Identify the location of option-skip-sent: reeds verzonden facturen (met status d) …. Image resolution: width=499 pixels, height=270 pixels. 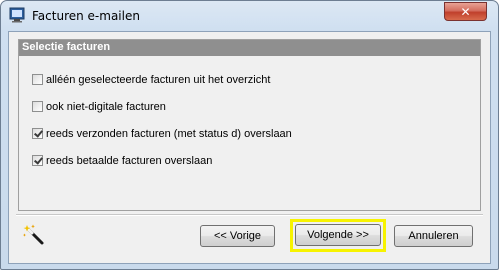
(162, 133).